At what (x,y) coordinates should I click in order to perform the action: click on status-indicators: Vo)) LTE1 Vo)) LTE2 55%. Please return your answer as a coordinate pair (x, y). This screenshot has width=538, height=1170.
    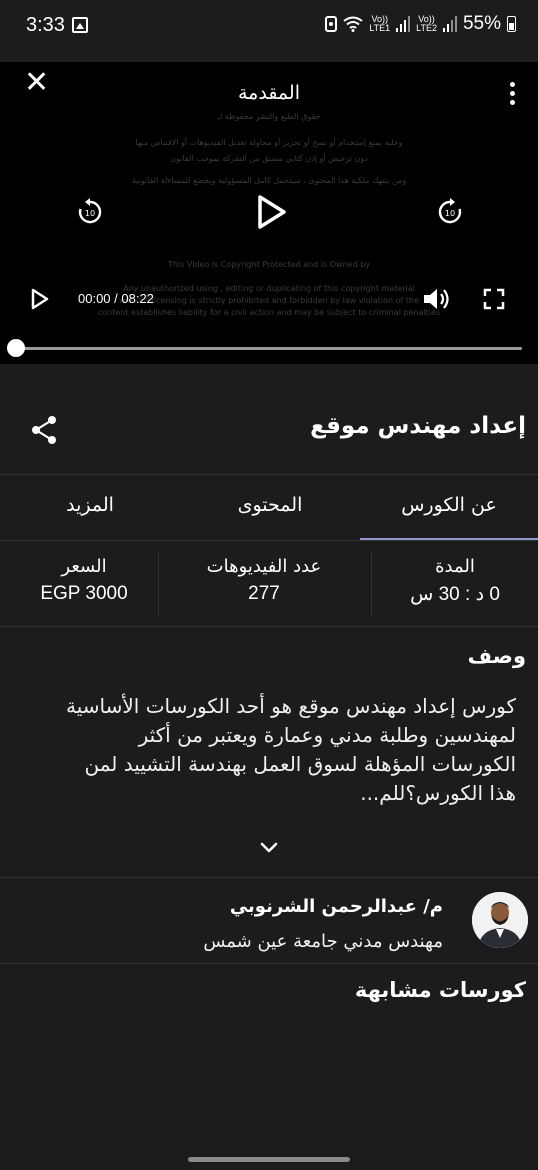
    Looking at the image, I should click on (420, 24).